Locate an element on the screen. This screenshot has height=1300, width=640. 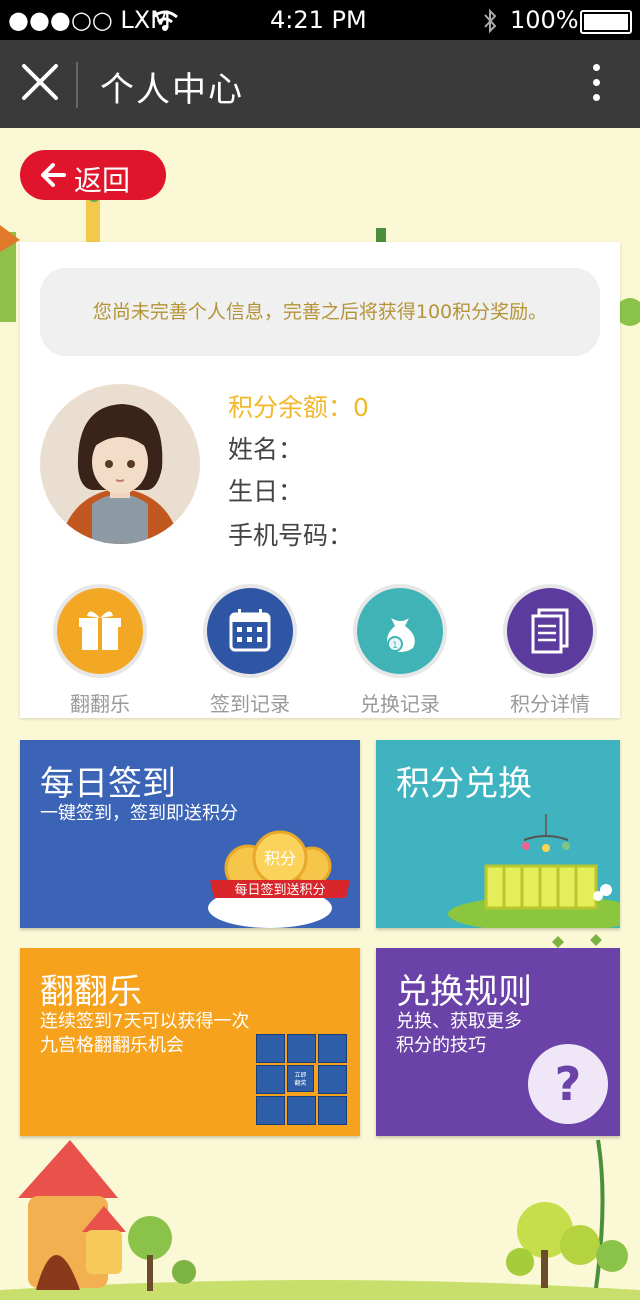
exchange-rules-subtitle: 兑换、获取更多 积分的技巧 is located at coordinates (459, 1034).